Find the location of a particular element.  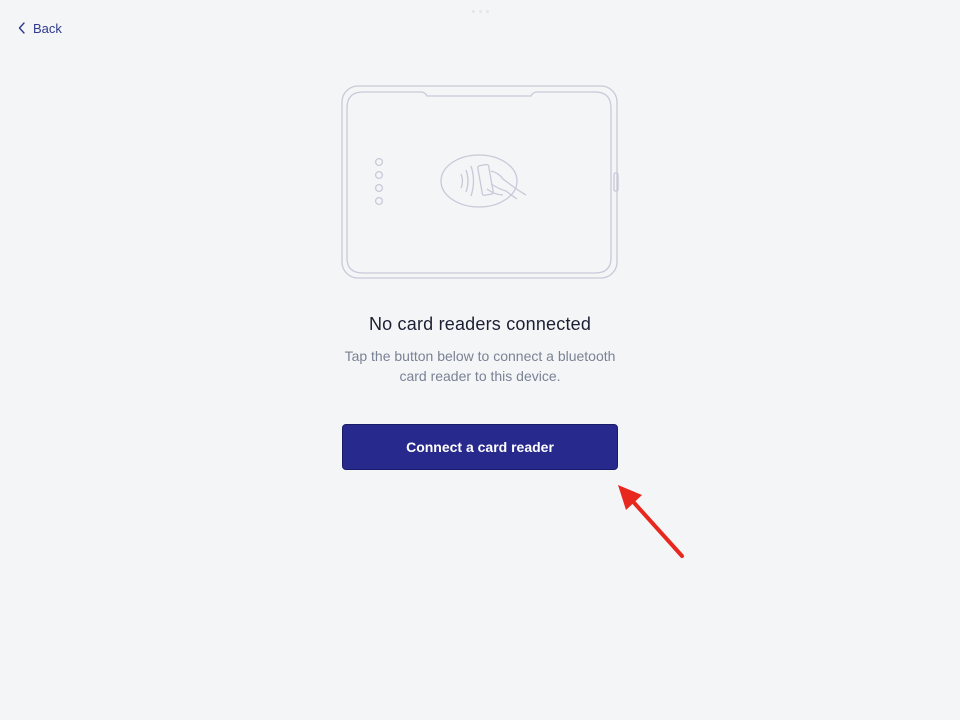

annotation-arrow-icon is located at coordinates (651, 521).